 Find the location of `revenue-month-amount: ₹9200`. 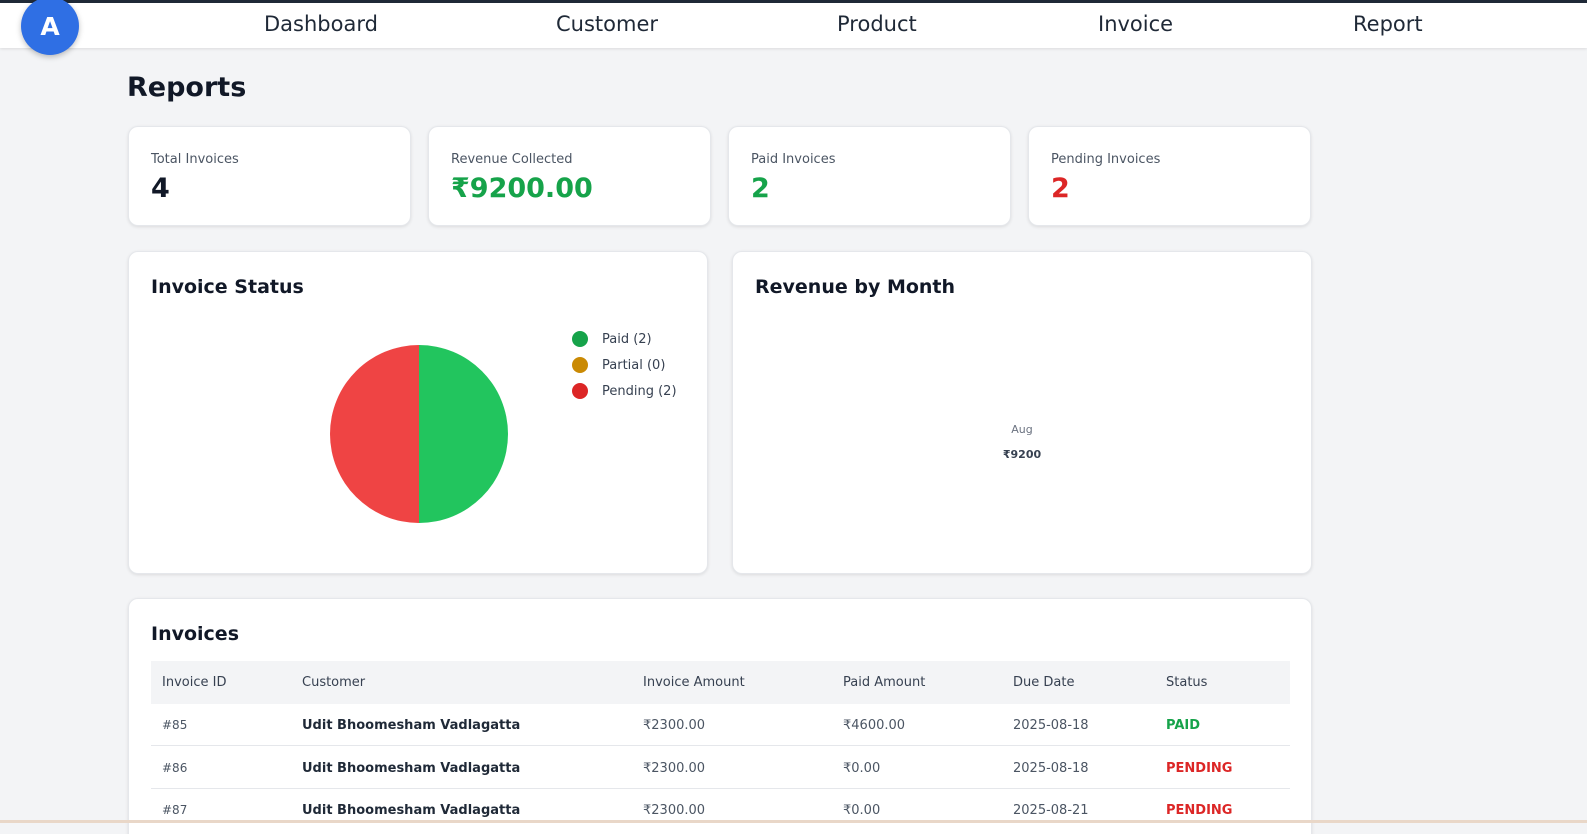

revenue-month-amount: ₹9200 is located at coordinates (1022, 454).